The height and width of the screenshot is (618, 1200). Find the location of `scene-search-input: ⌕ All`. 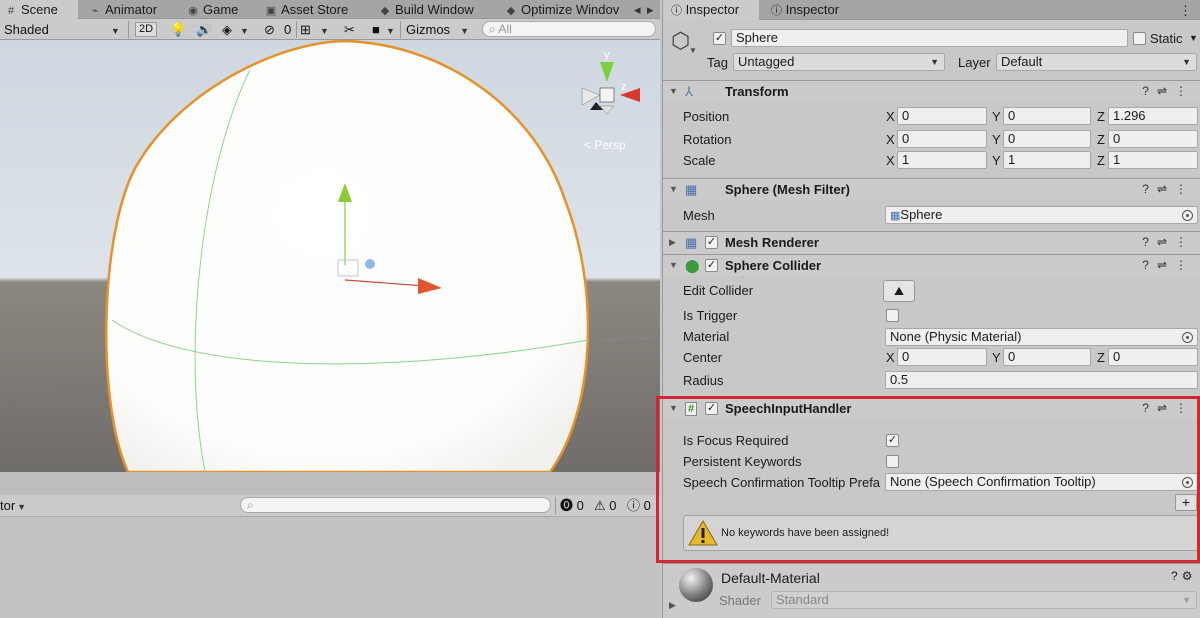

scene-search-input: ⌕ All is located at coordinates (569, 29).